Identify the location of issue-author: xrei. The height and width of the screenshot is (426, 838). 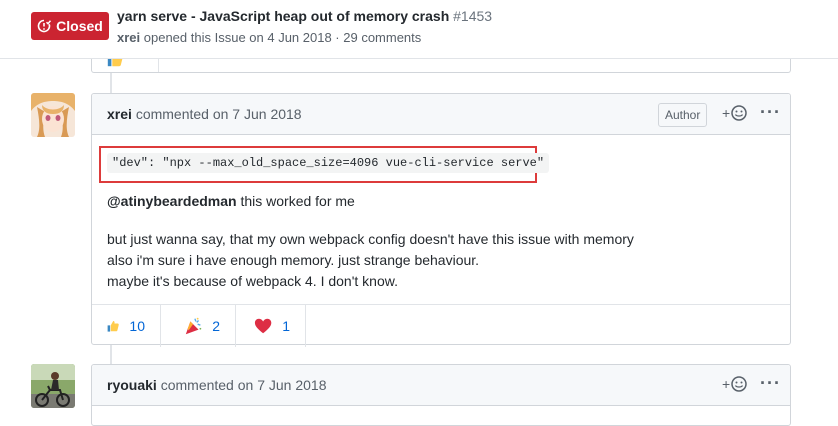
(128, 37).